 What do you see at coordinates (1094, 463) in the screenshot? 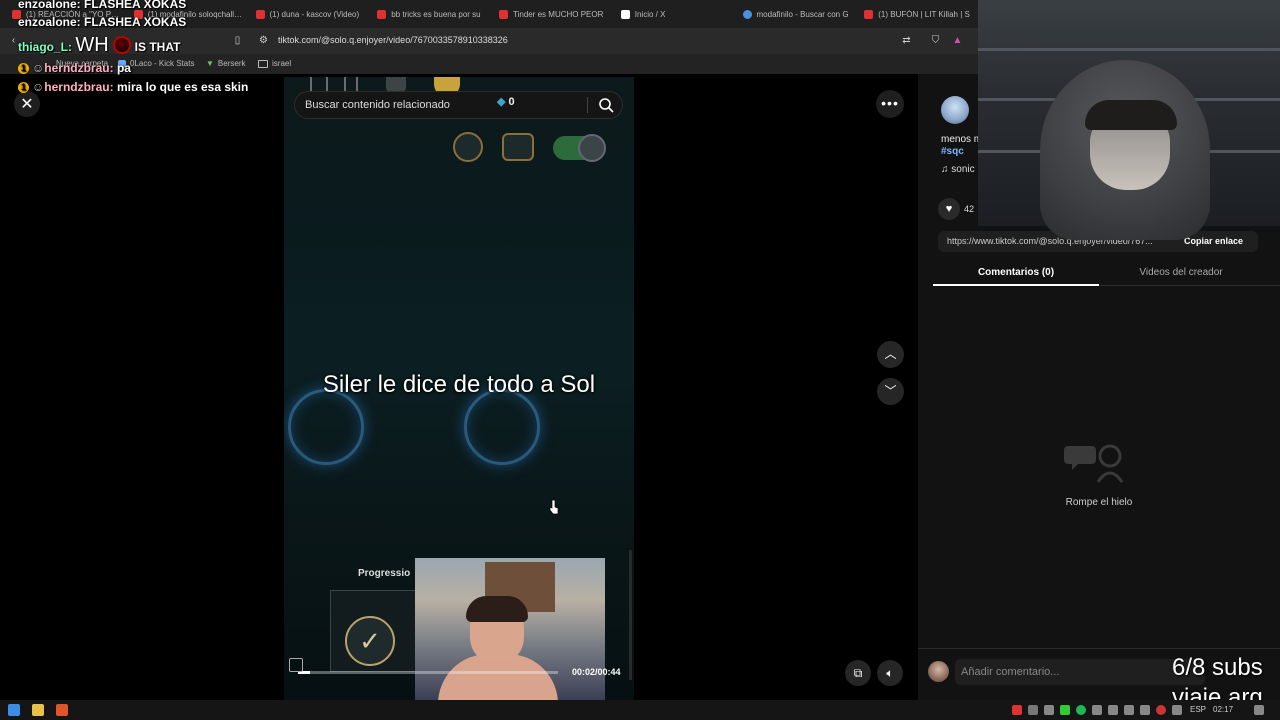
I see `empty-comments-icon` at bounding box center [1094, 463].